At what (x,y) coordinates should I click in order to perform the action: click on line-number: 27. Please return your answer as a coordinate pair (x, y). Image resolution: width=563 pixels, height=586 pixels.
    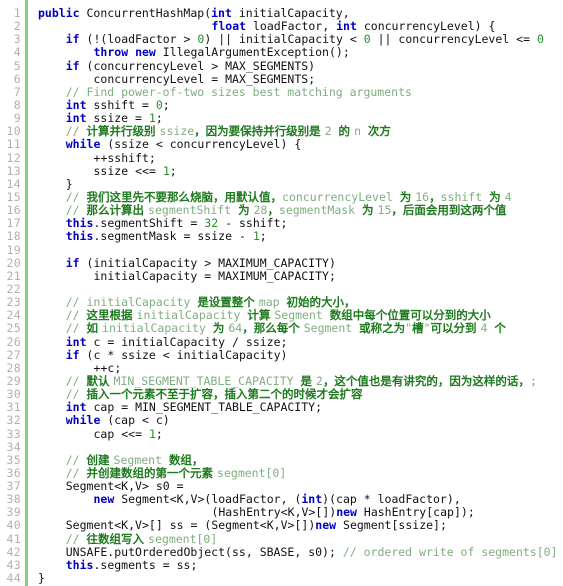
    Looking at the image, I should click on (13, 354).